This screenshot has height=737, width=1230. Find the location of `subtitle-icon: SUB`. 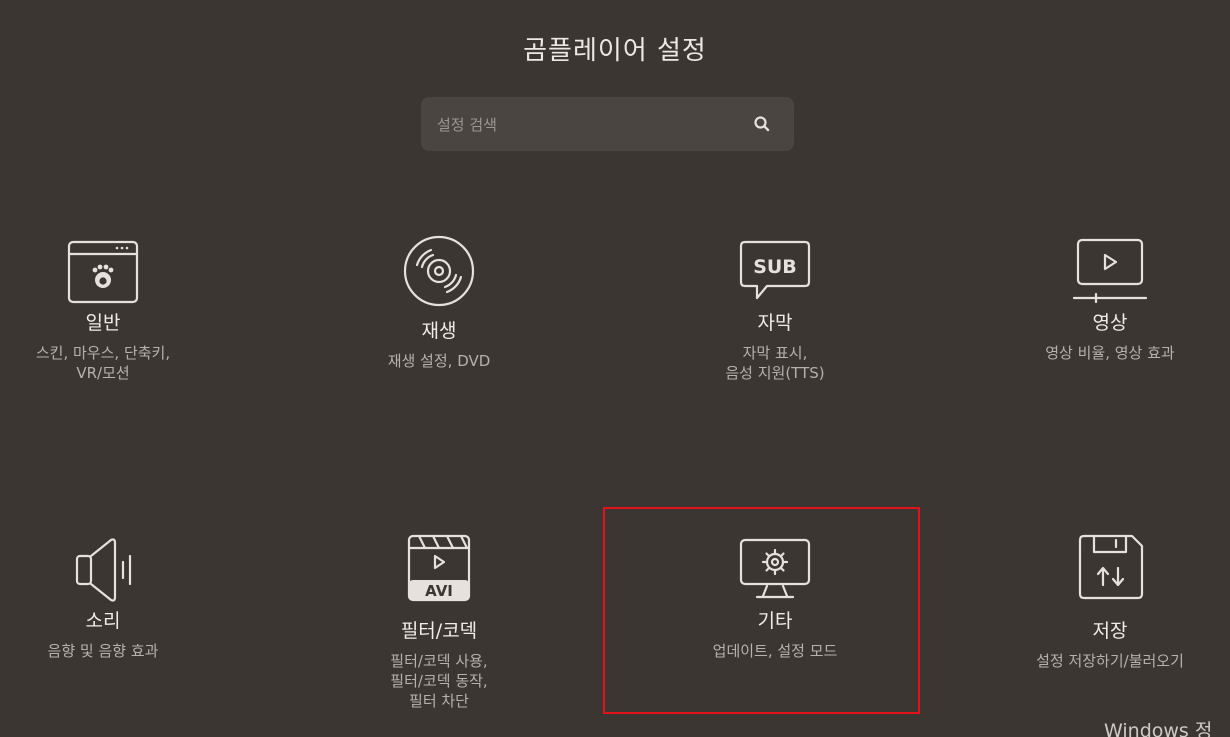

subtitle-icon: SUB is located at coordinates (775, 270).